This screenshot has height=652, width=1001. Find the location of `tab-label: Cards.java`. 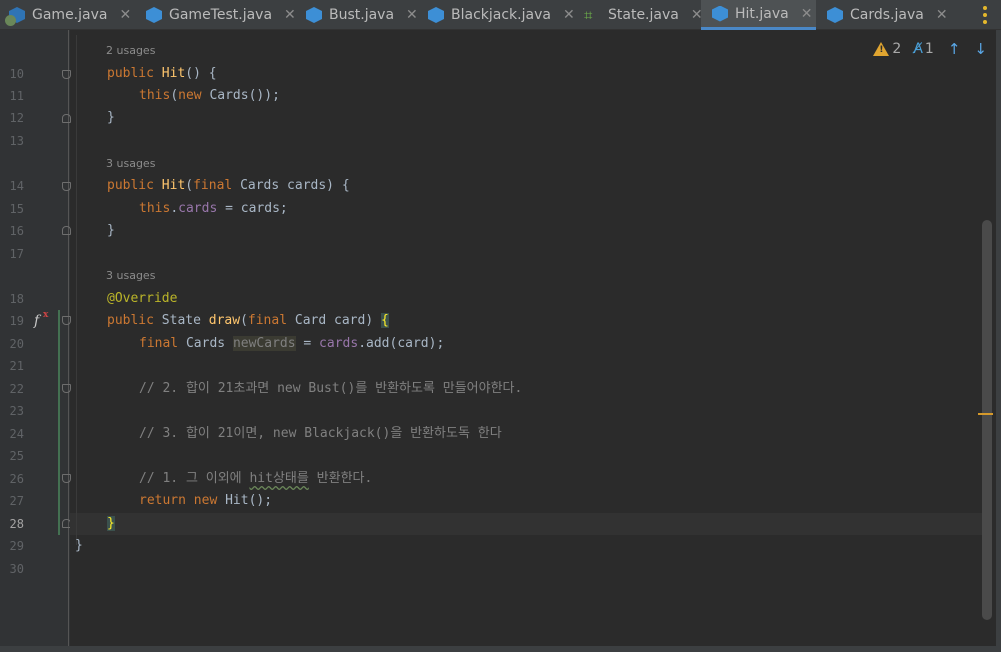

tab-label: Cards.java is located at coordinates (887, 15).